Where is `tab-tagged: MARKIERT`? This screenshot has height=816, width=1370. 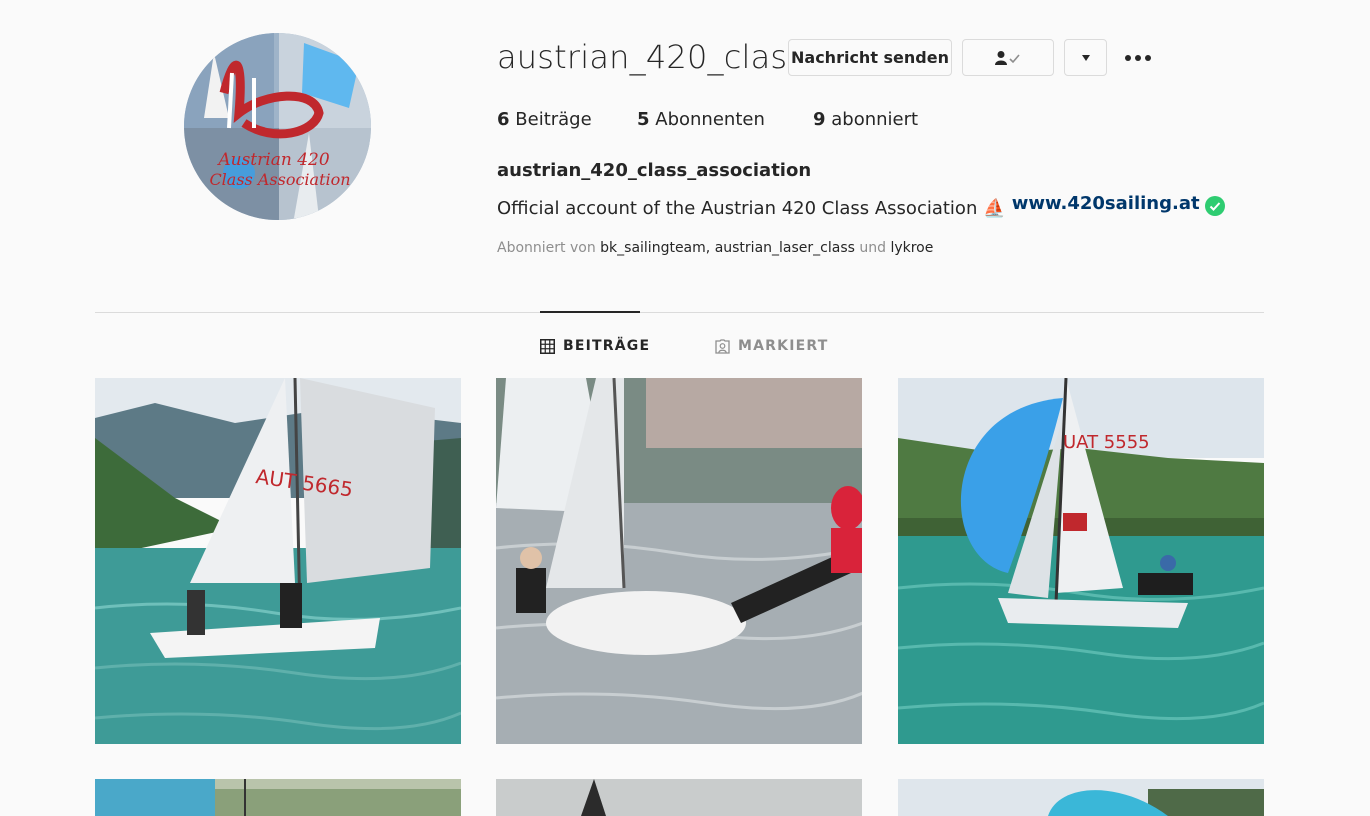
tab-tagged: MARKIERT is located at coordinates (771, 346).